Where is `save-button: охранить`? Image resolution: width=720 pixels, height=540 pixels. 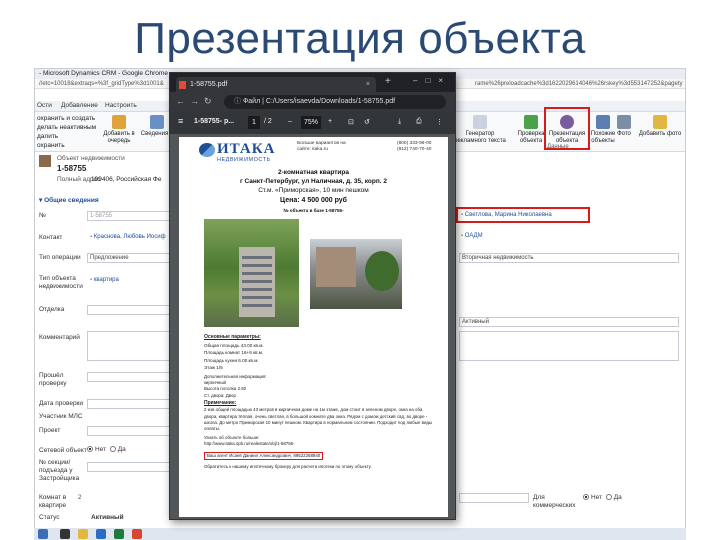 save-button: охранить is located at coordinates (51, 145).